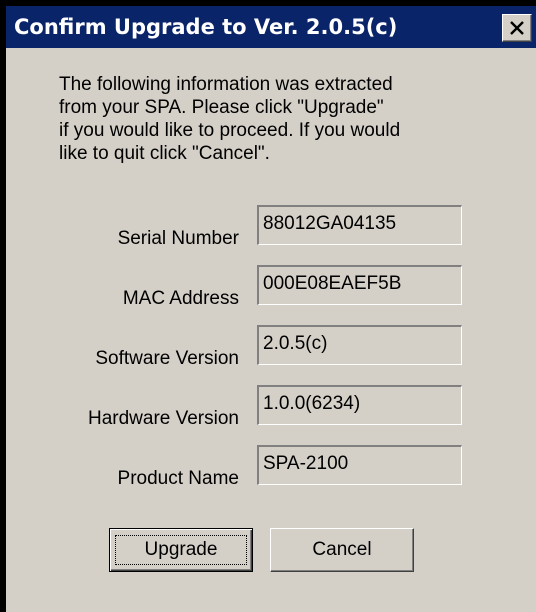 This screenshot has height=612, width=536. I want to click on product-name-field: SPA-2100, so click(359, 465).